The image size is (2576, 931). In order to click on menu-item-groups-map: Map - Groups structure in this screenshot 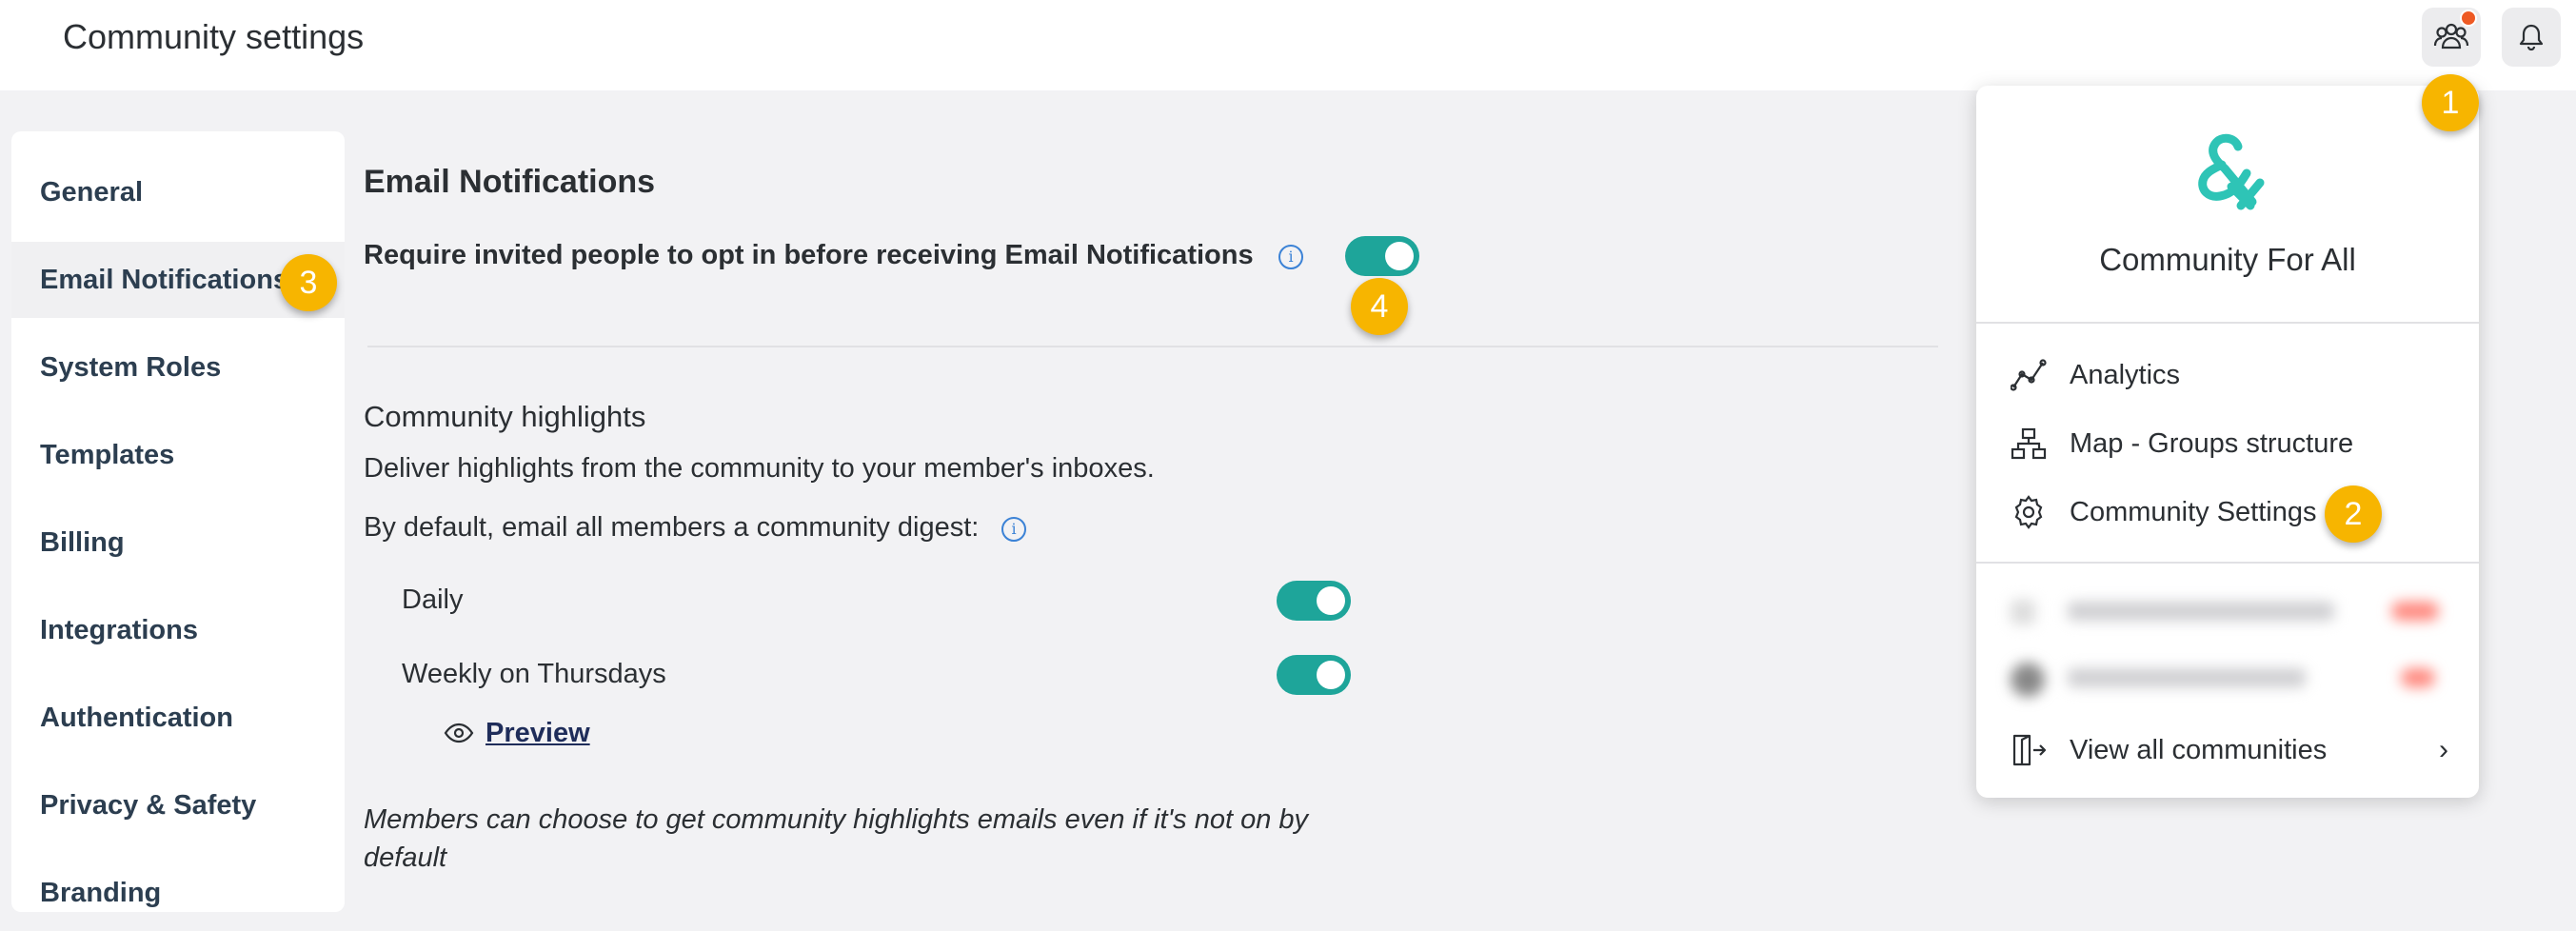, I will do `click(2182, 443)`.